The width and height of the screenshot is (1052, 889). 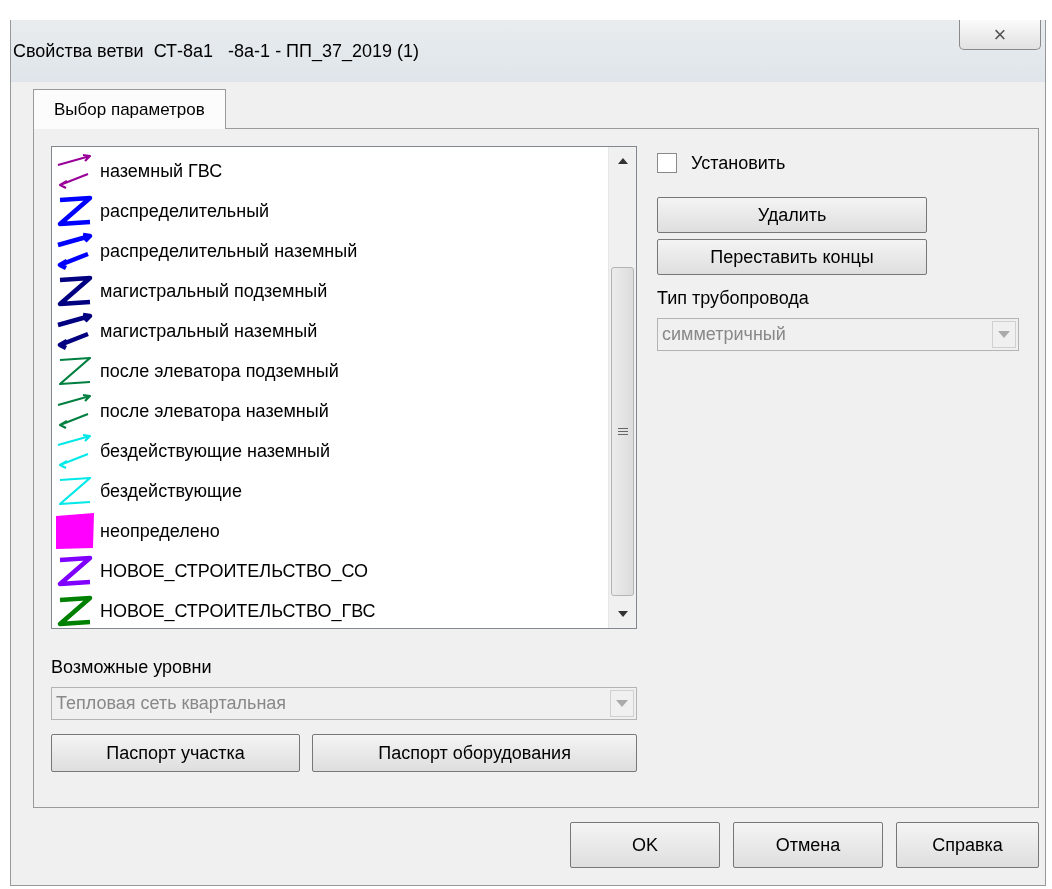 What do you see at coordinates (622, 161) in the screenshot?
I see `scroll-up-icon` at bounding box center [622, 161].